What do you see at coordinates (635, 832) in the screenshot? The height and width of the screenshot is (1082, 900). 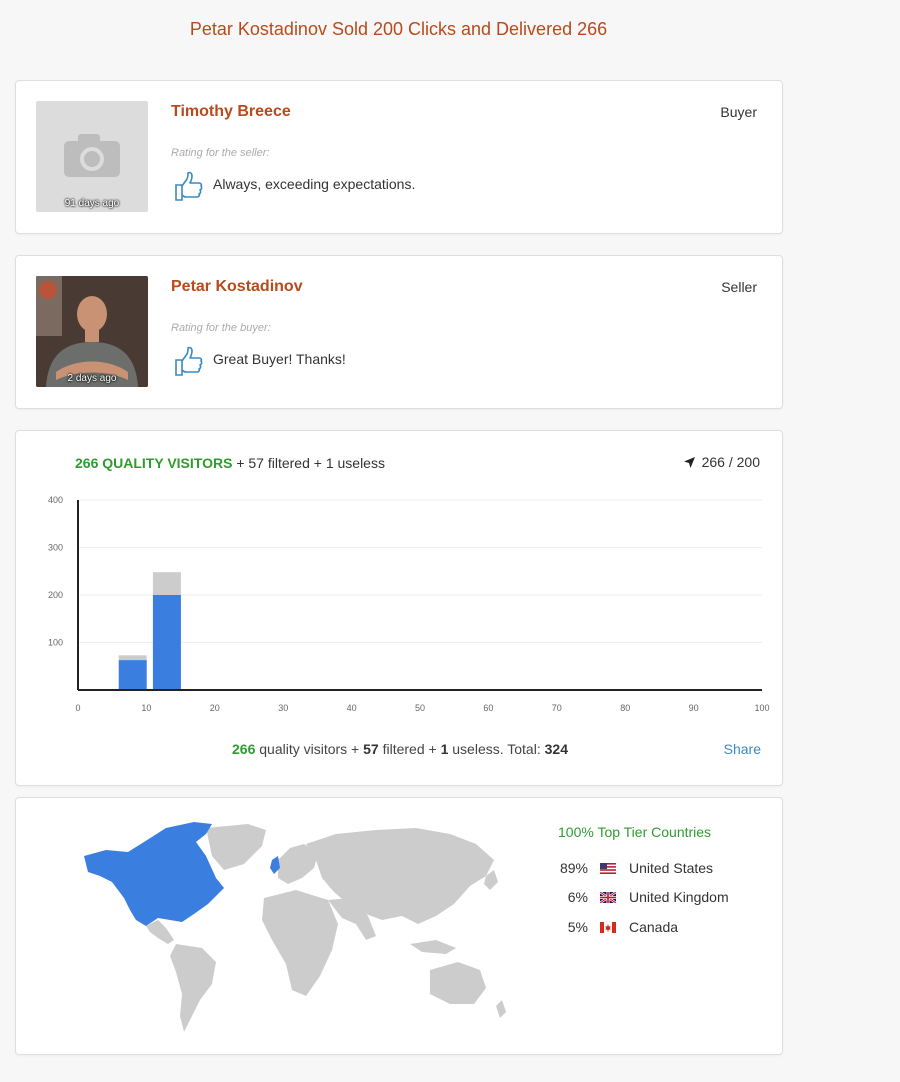 I see `countries-title: 100% Top Tier Countries` at bounding box center [635, 832].